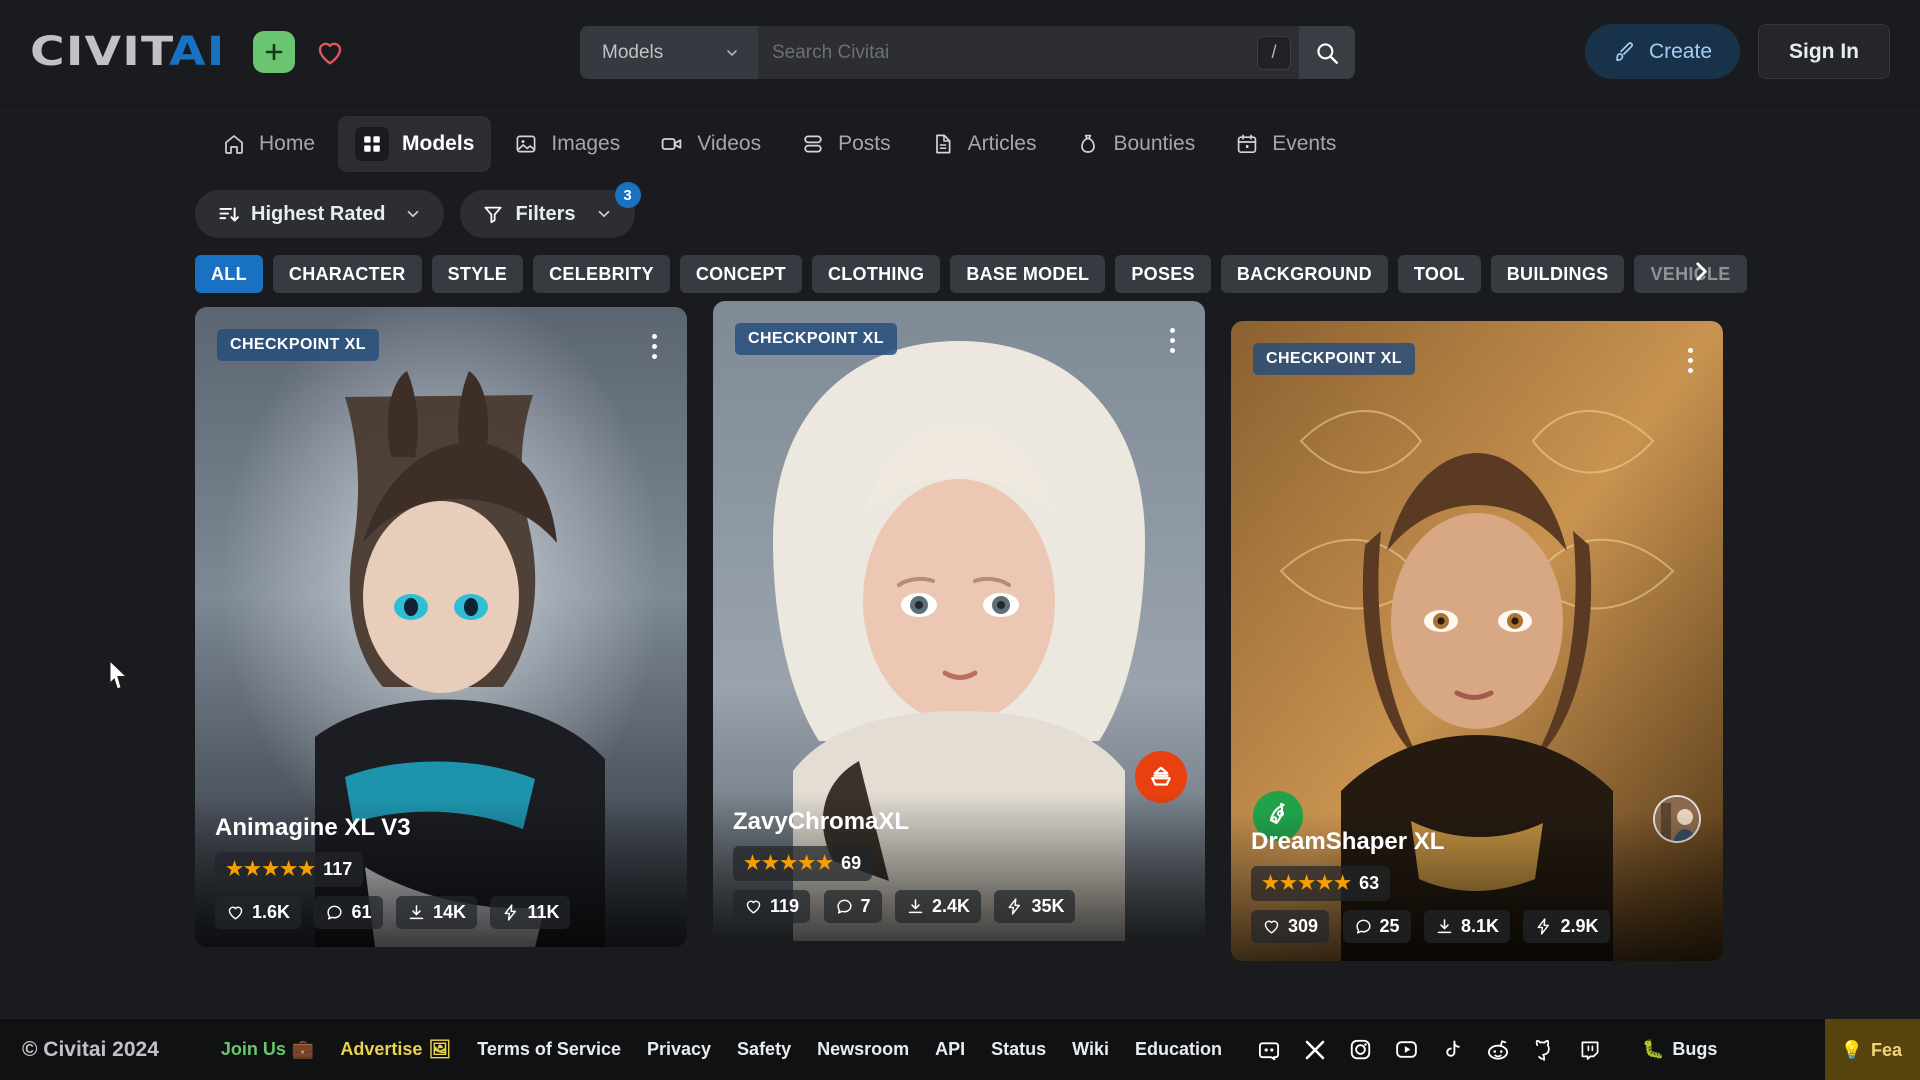  I want to click on tiktok-icon, so click(1452, 1050).